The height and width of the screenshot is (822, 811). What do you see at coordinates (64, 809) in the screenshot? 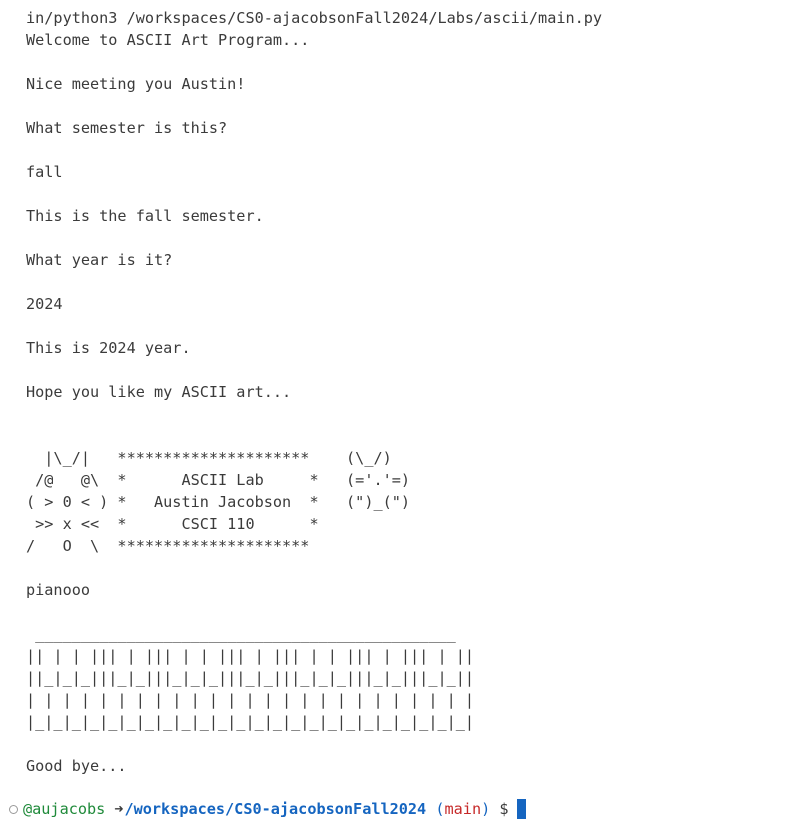
I see `prompt-user: @aujacobs` at bounding box center [64, 809].